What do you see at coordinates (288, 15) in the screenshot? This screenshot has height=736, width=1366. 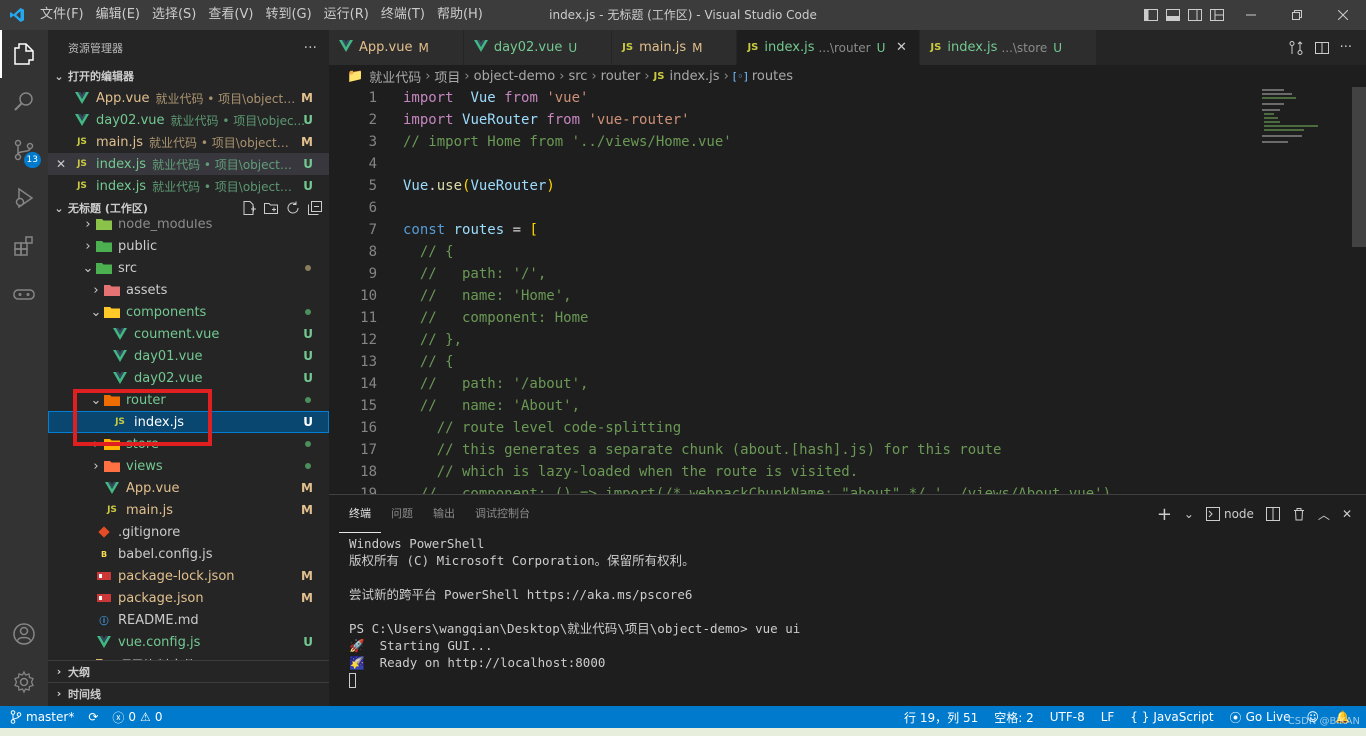 I see `menu-go: 转到(G)` at bounding box center [288, 15].